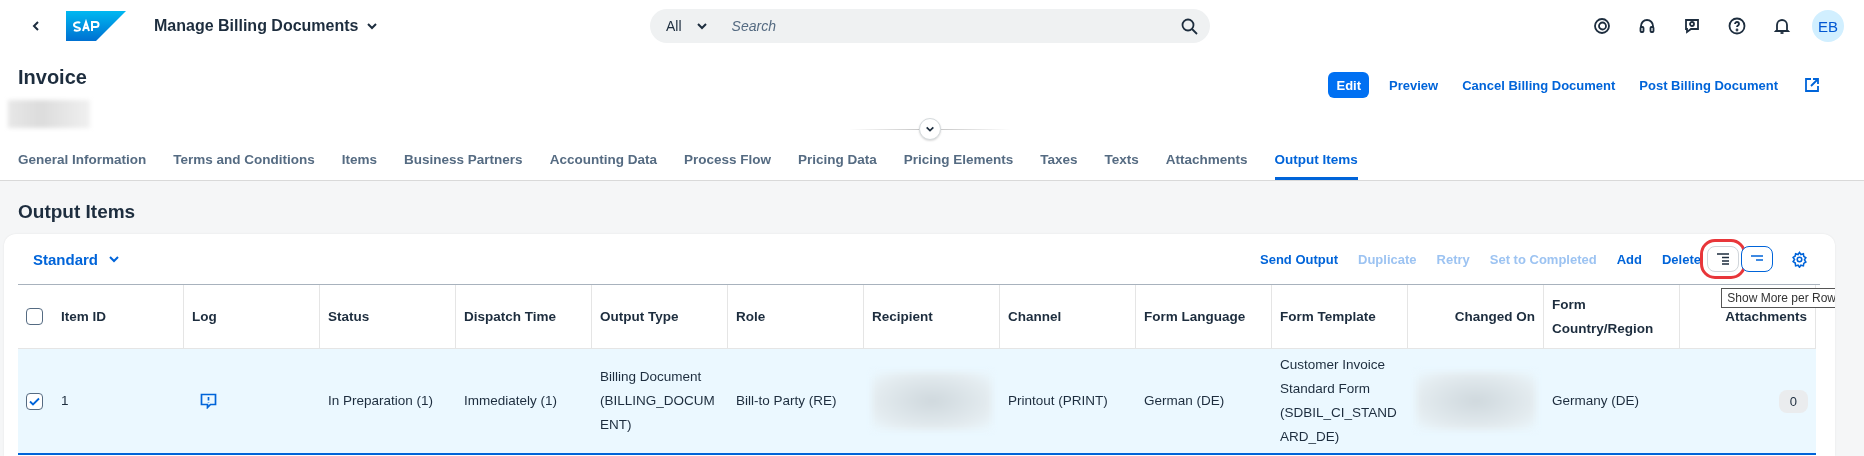 Image resolution: width=1864 pixels, height=456 pixels. What do you see at coordinates (1611, 316) in the screenshot?
I see `column-header: Form Country/Region` at bounding box center [1611, 316].